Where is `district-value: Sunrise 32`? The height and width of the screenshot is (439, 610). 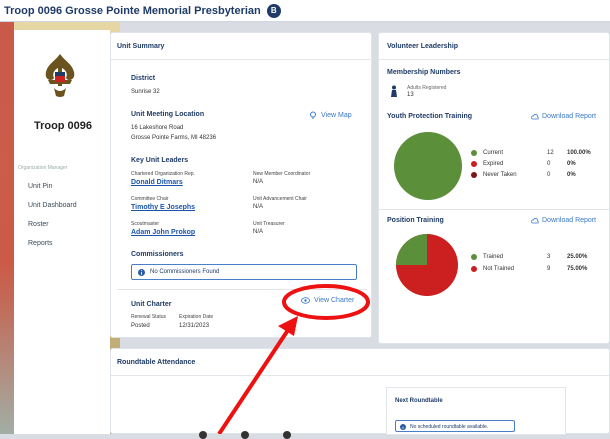 district-value: Sunrise 32 is located at coordinates (145, 92).